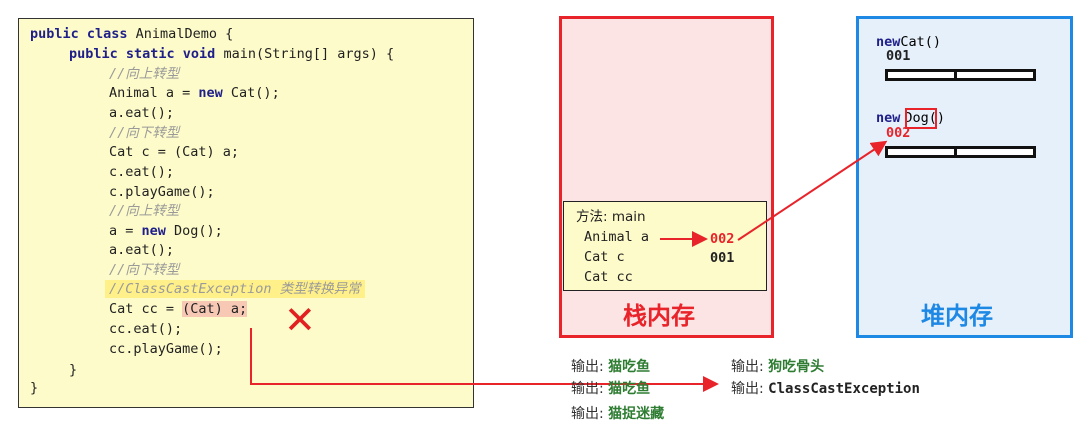  I want to click on output-line-5: 输出: ClassCastException, so click(825, 388).